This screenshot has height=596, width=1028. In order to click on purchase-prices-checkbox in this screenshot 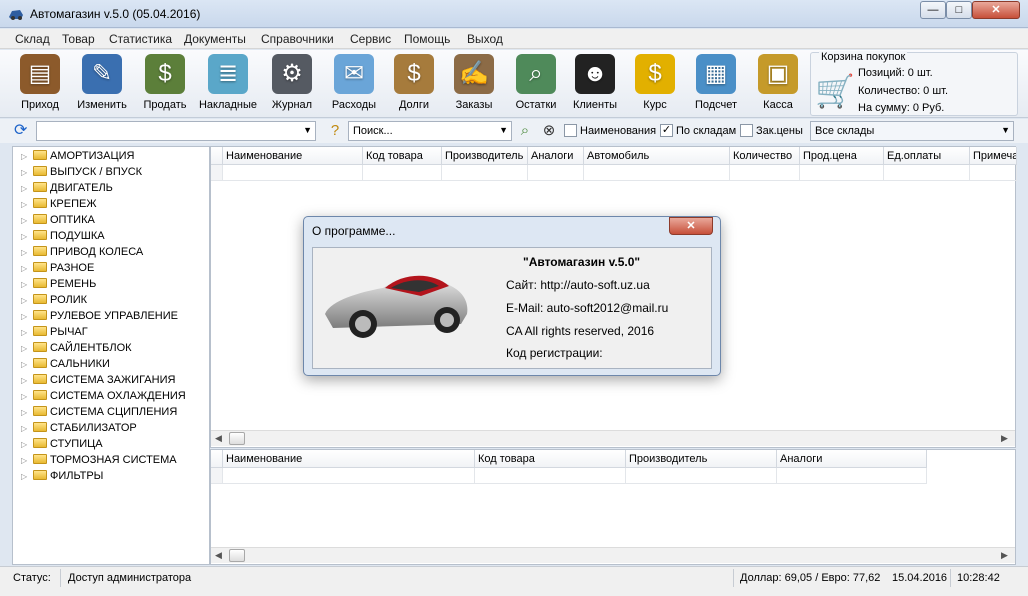, I will do `click(746, 130)`.